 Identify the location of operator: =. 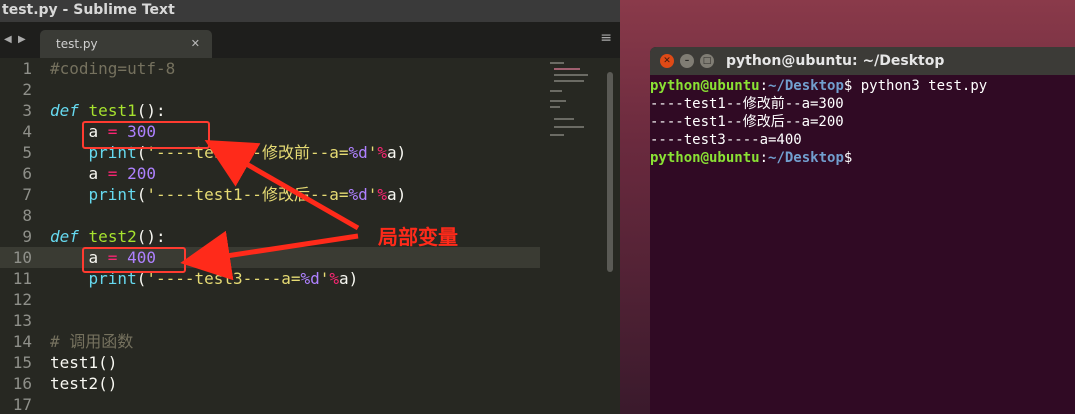
(113, 173).